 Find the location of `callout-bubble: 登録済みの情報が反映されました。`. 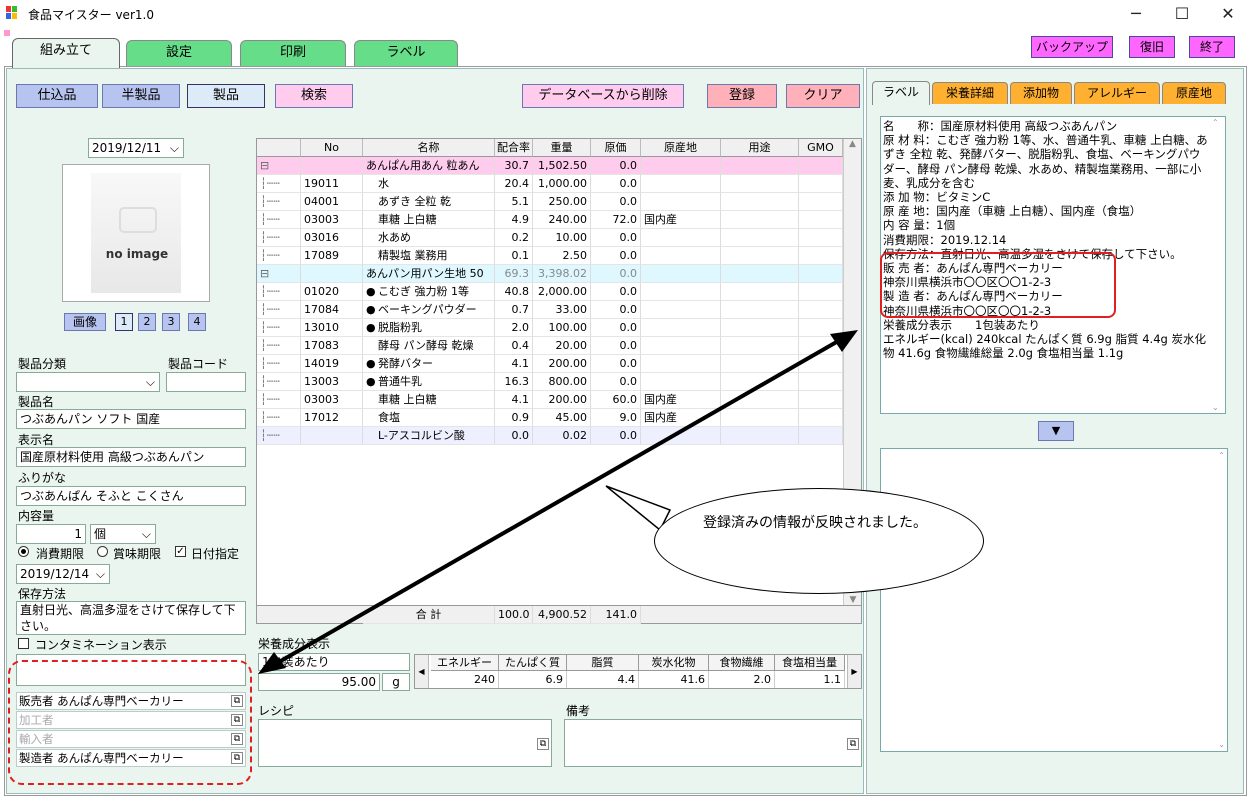

callout-bubble: 登録済みの情報が反映されました。 is located at coordinates (819, 541).